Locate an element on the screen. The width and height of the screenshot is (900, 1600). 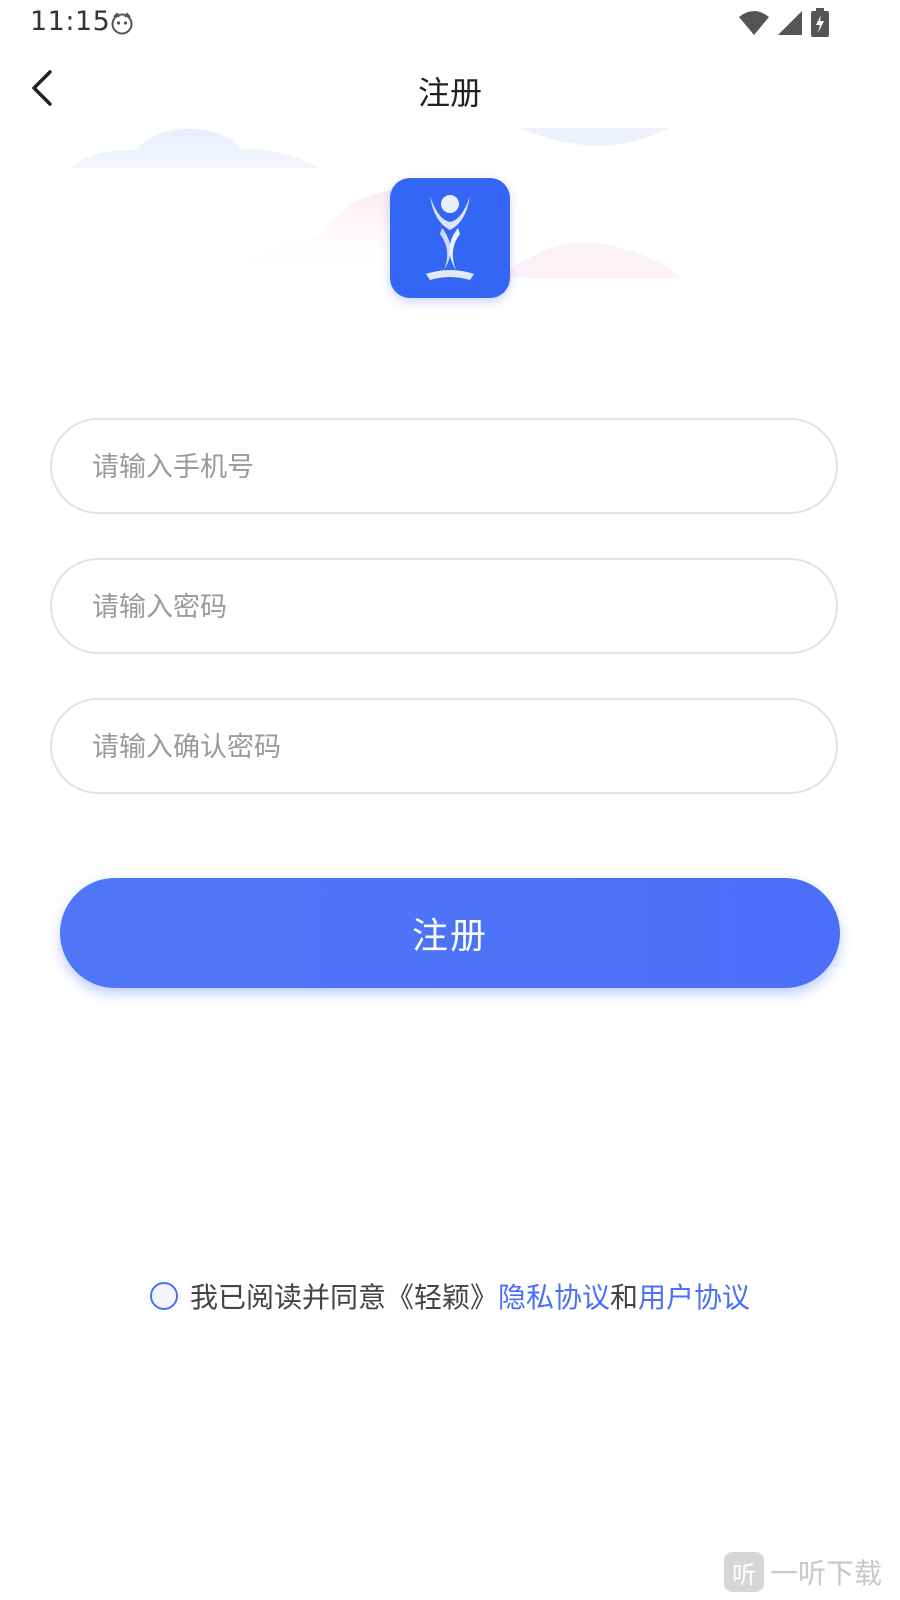
password-input is located at coordinates (442, 607).